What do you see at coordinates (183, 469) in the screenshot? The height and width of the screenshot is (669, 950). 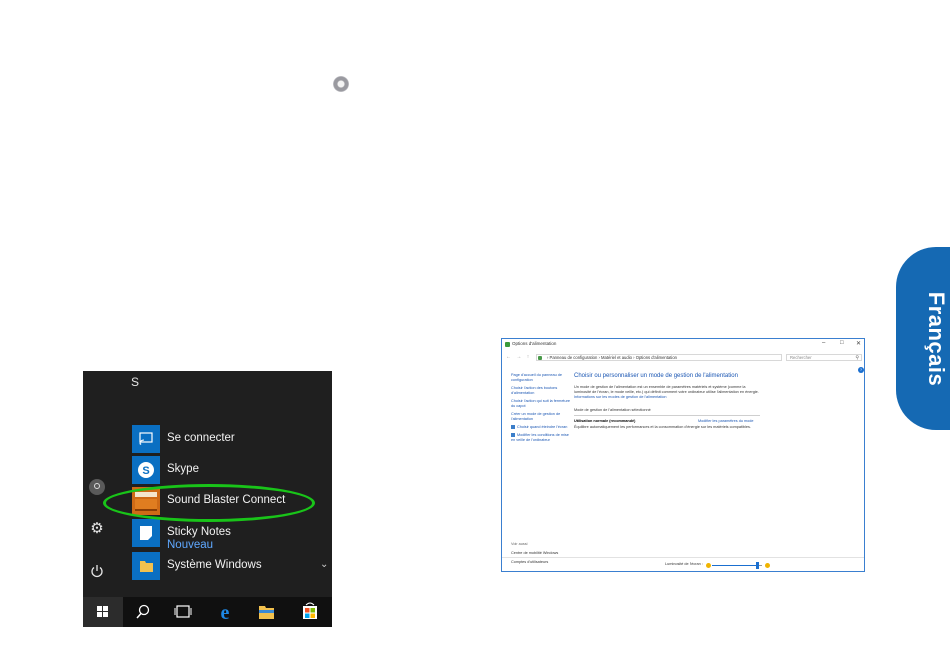 I see `app-label: Skype` at bounding box center [183, 469].